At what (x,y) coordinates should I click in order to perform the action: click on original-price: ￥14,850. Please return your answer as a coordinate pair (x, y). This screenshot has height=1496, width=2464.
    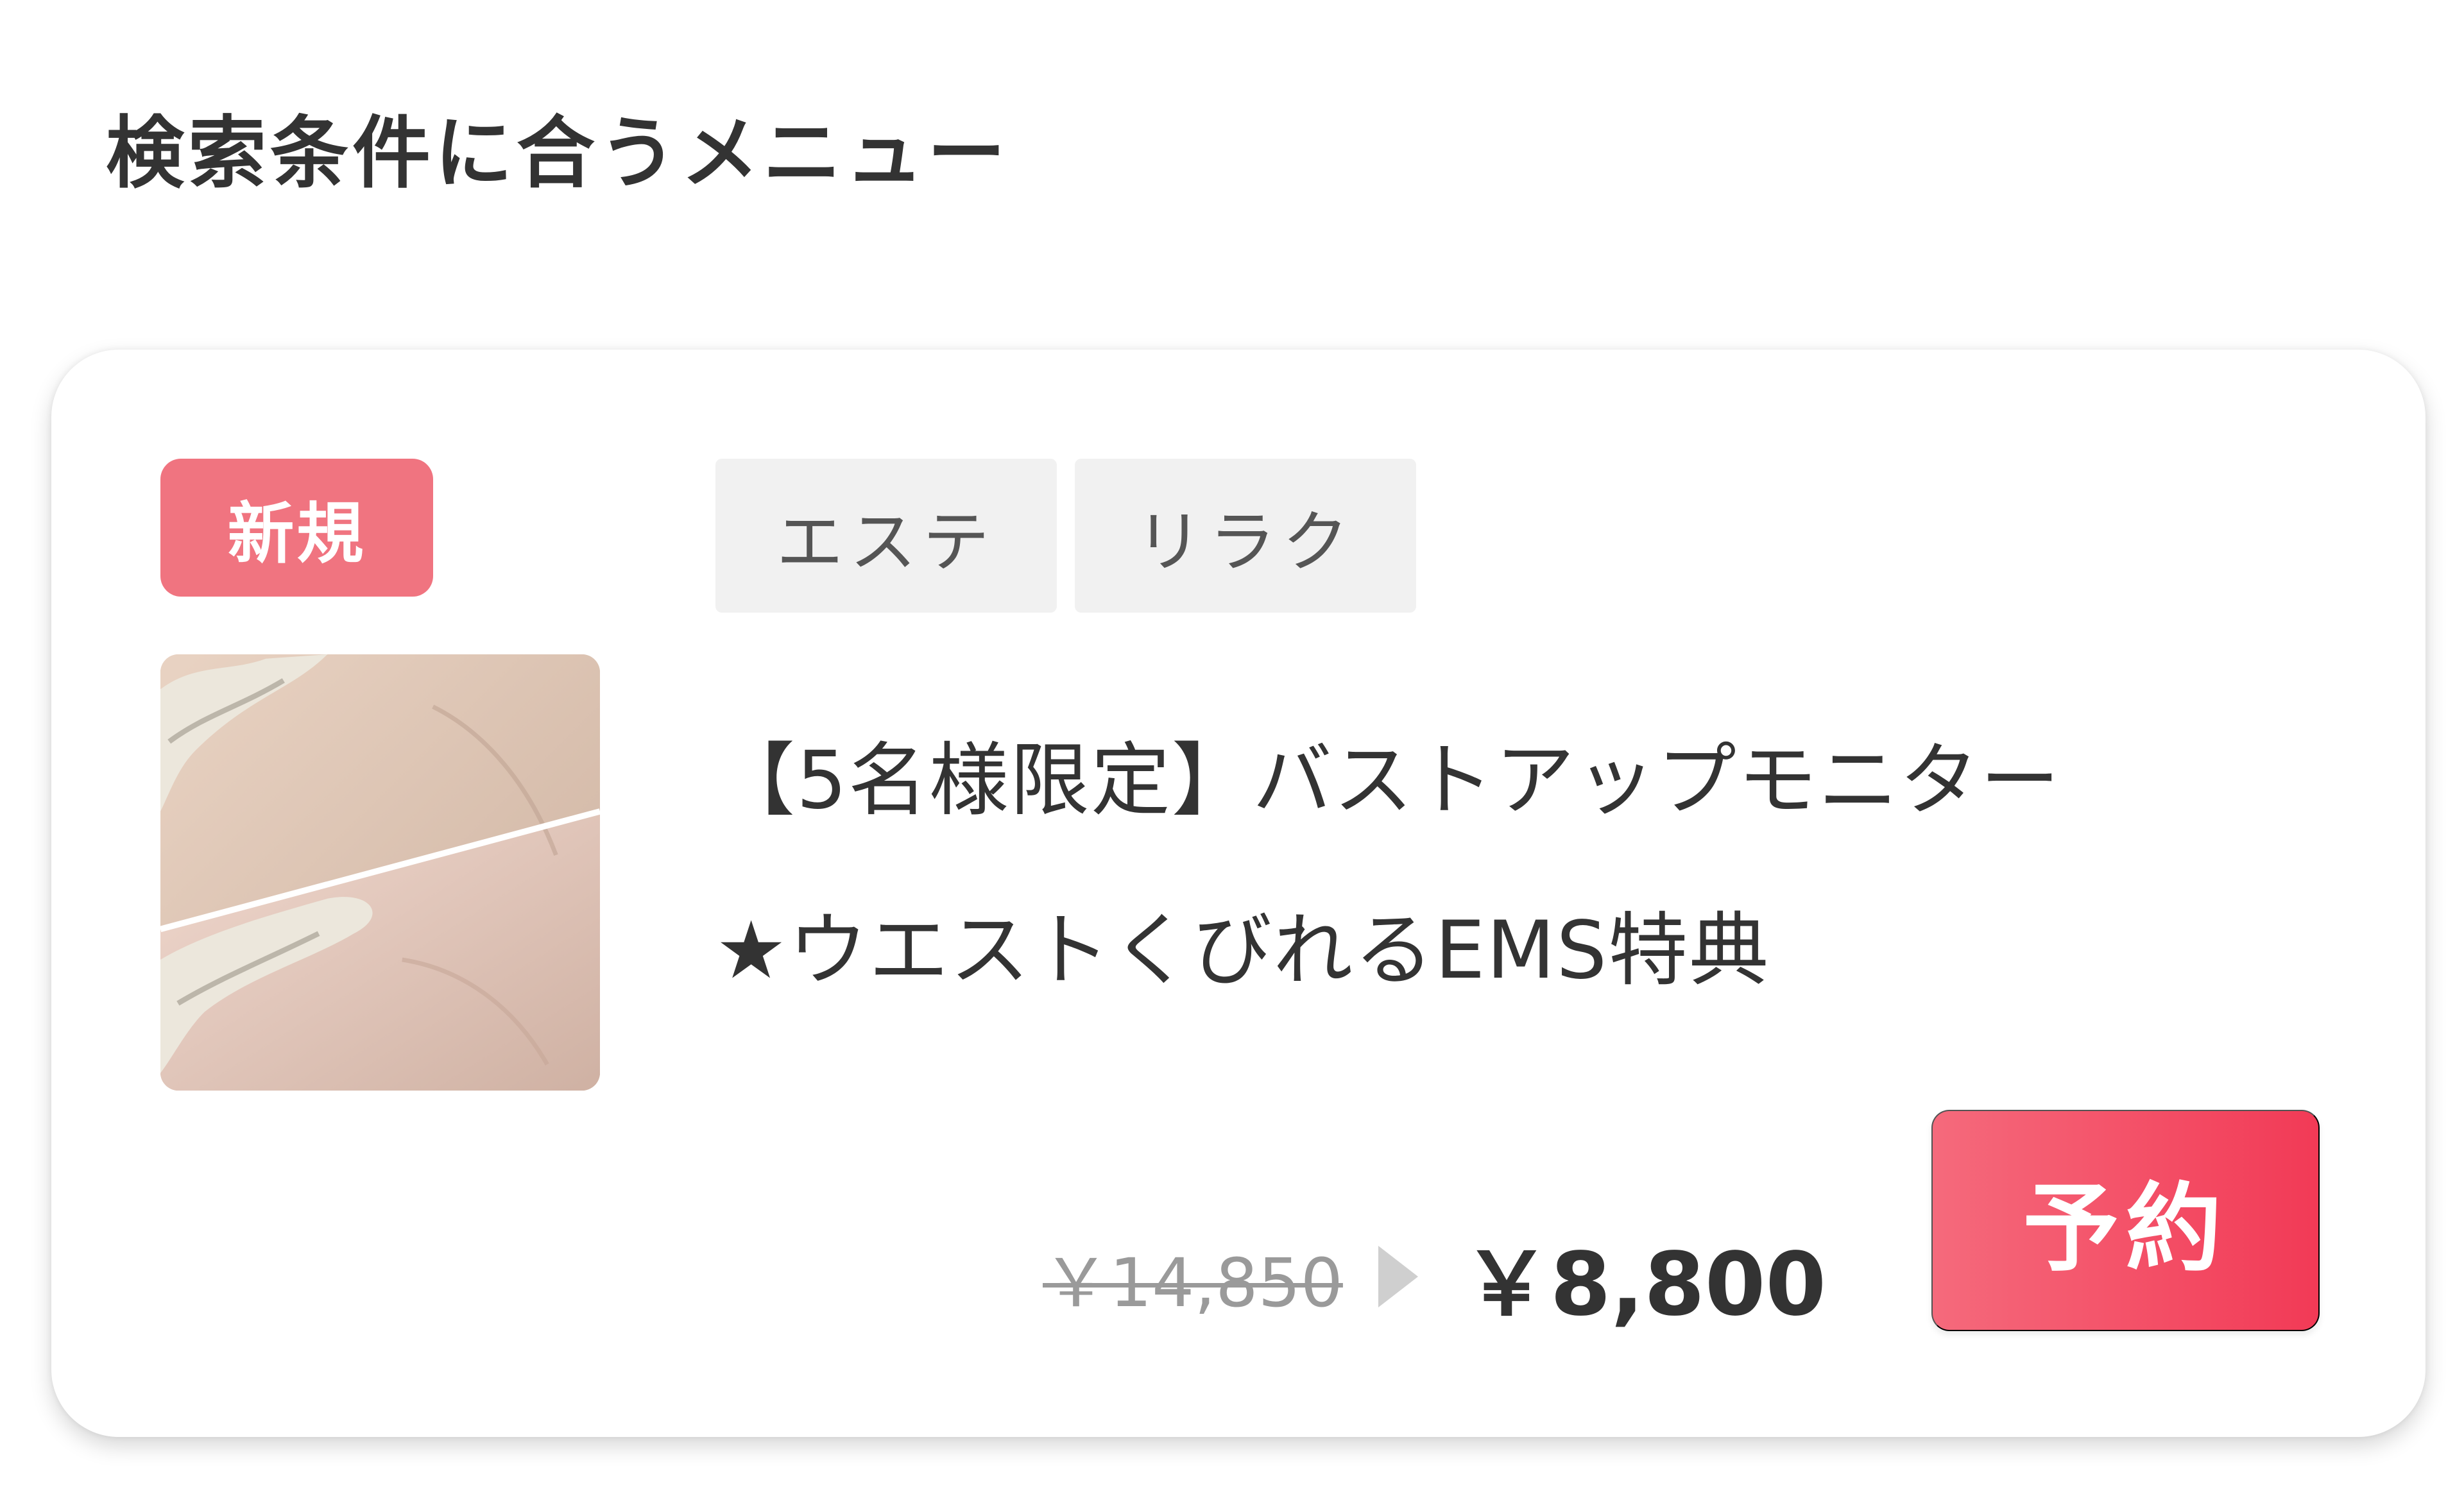
    Looking at the image, I should click on (1193, 1282).